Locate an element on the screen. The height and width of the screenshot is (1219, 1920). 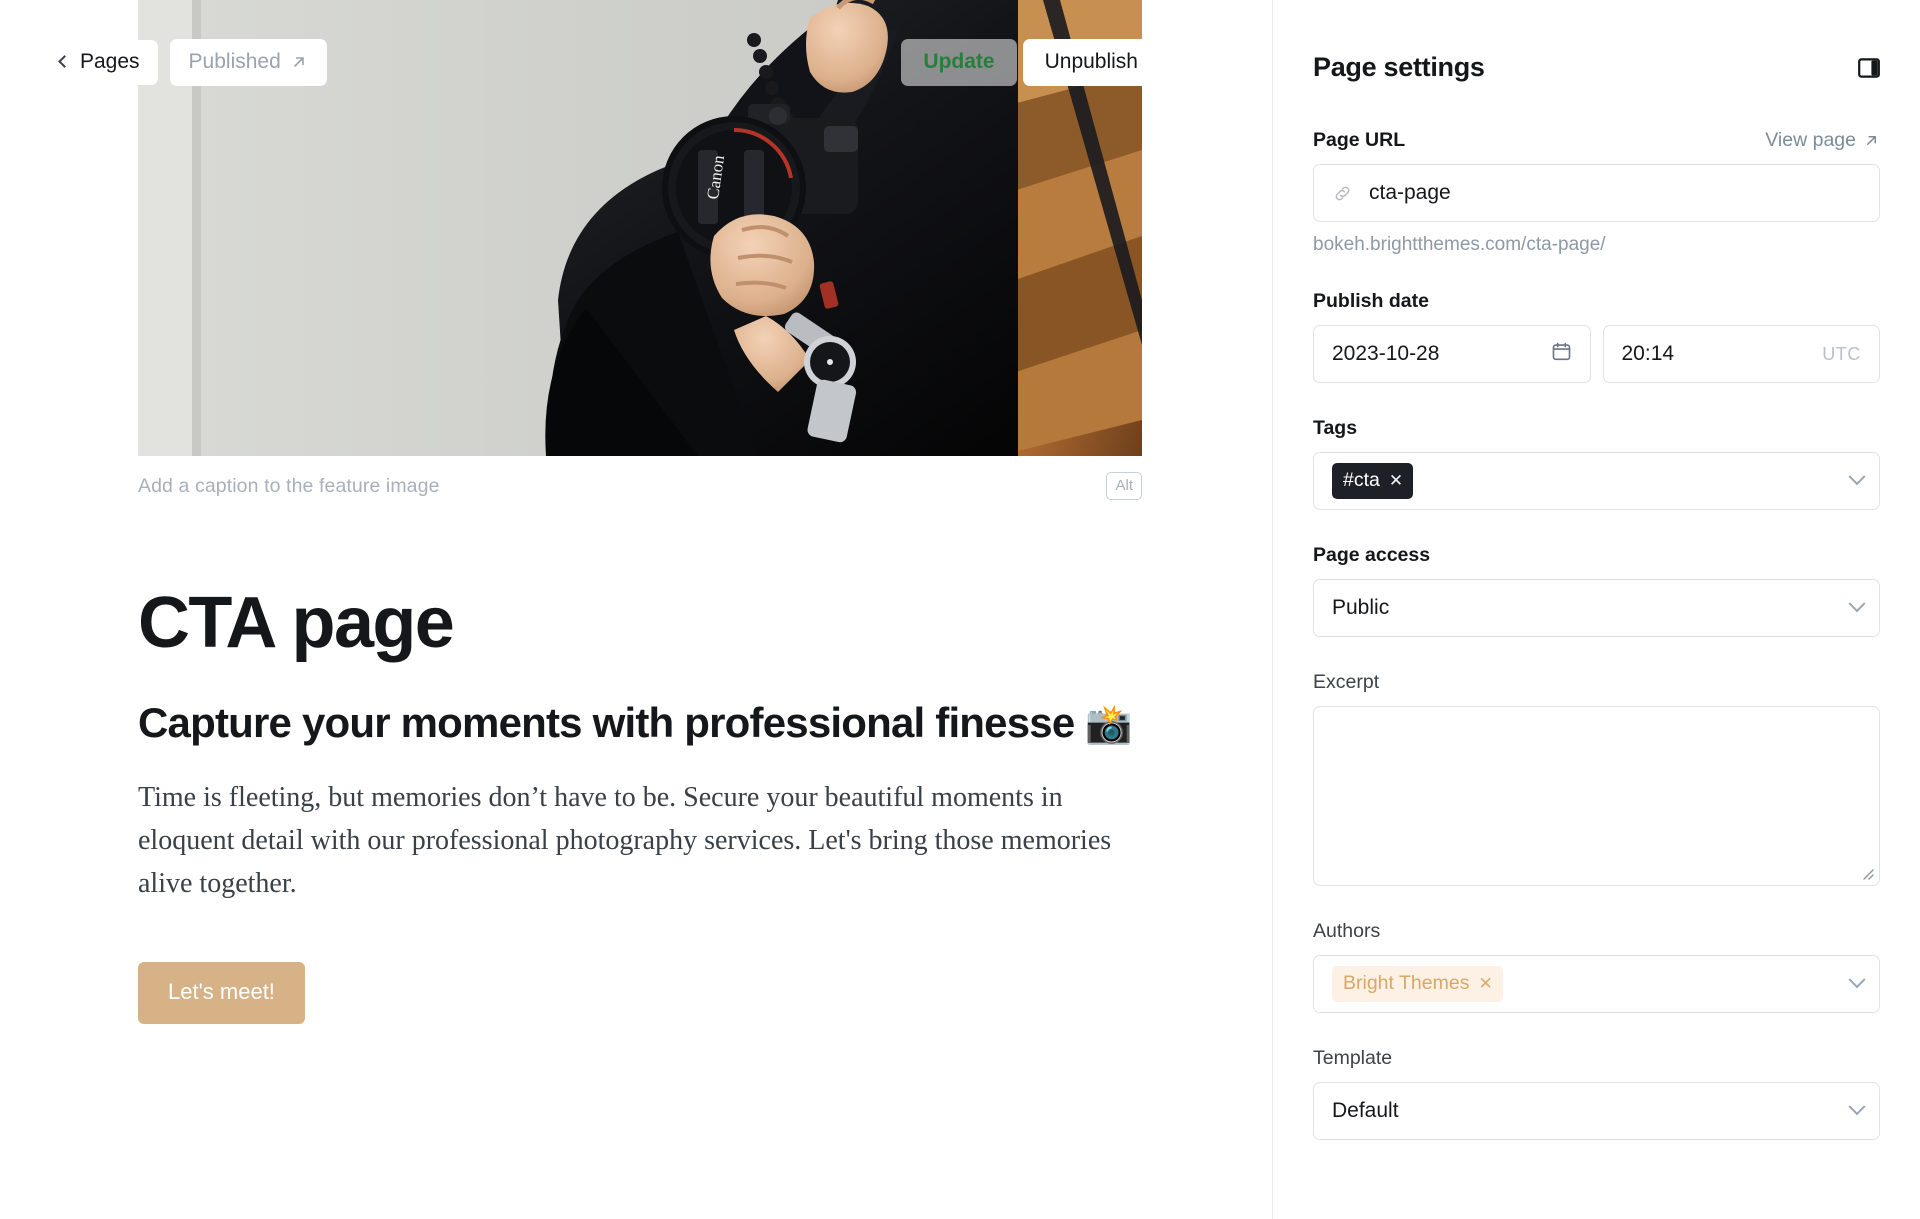
view-page-label: View page is located at coordinates (1810, 140).